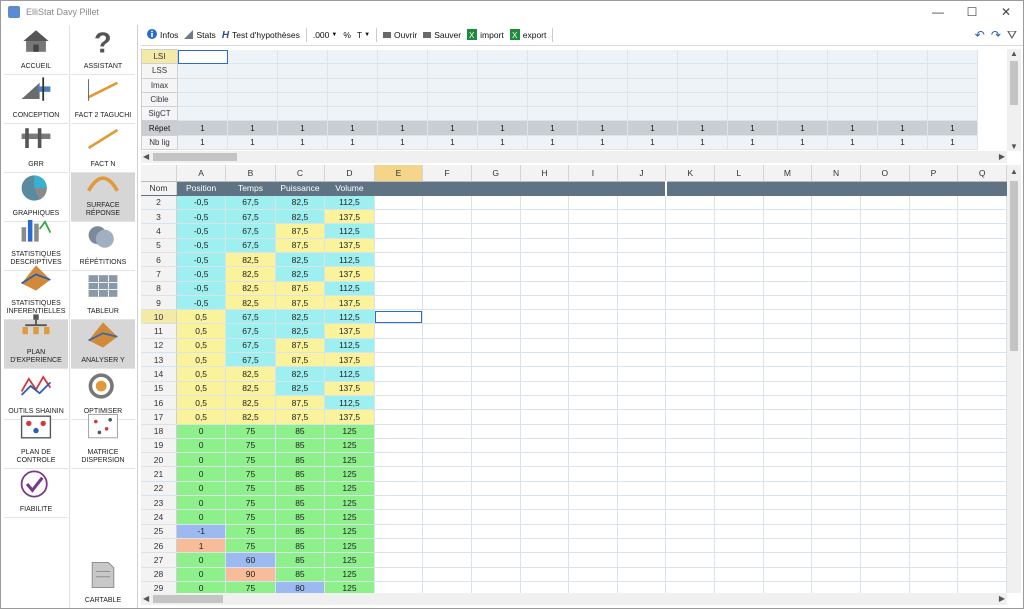 The width and height of the screenshot is (1024, 609). I want to click on scroll-up-icon: ▲, so click(1014, 171).